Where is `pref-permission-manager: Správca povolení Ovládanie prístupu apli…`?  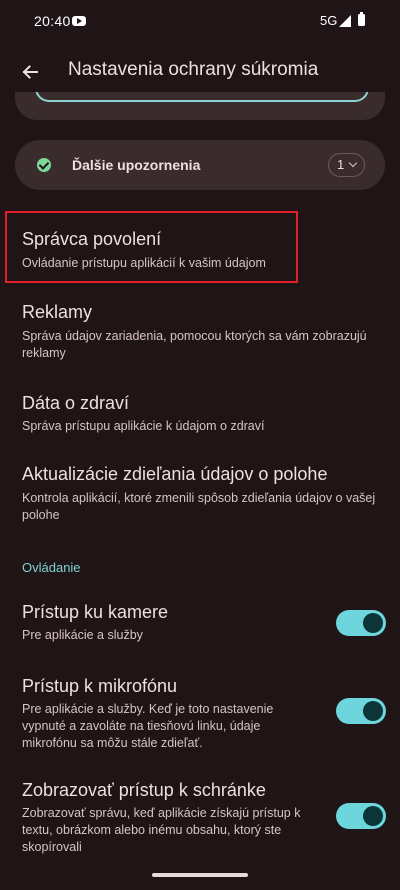 pref-permission-manager: Správca povolení Ovládanie prístupu apli… is located at coordinates (200, 248).